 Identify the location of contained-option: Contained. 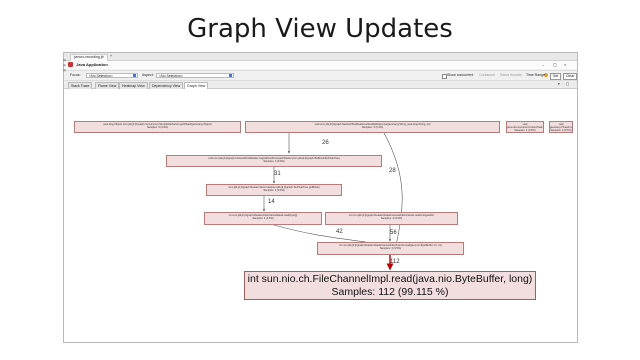
(487, 75).